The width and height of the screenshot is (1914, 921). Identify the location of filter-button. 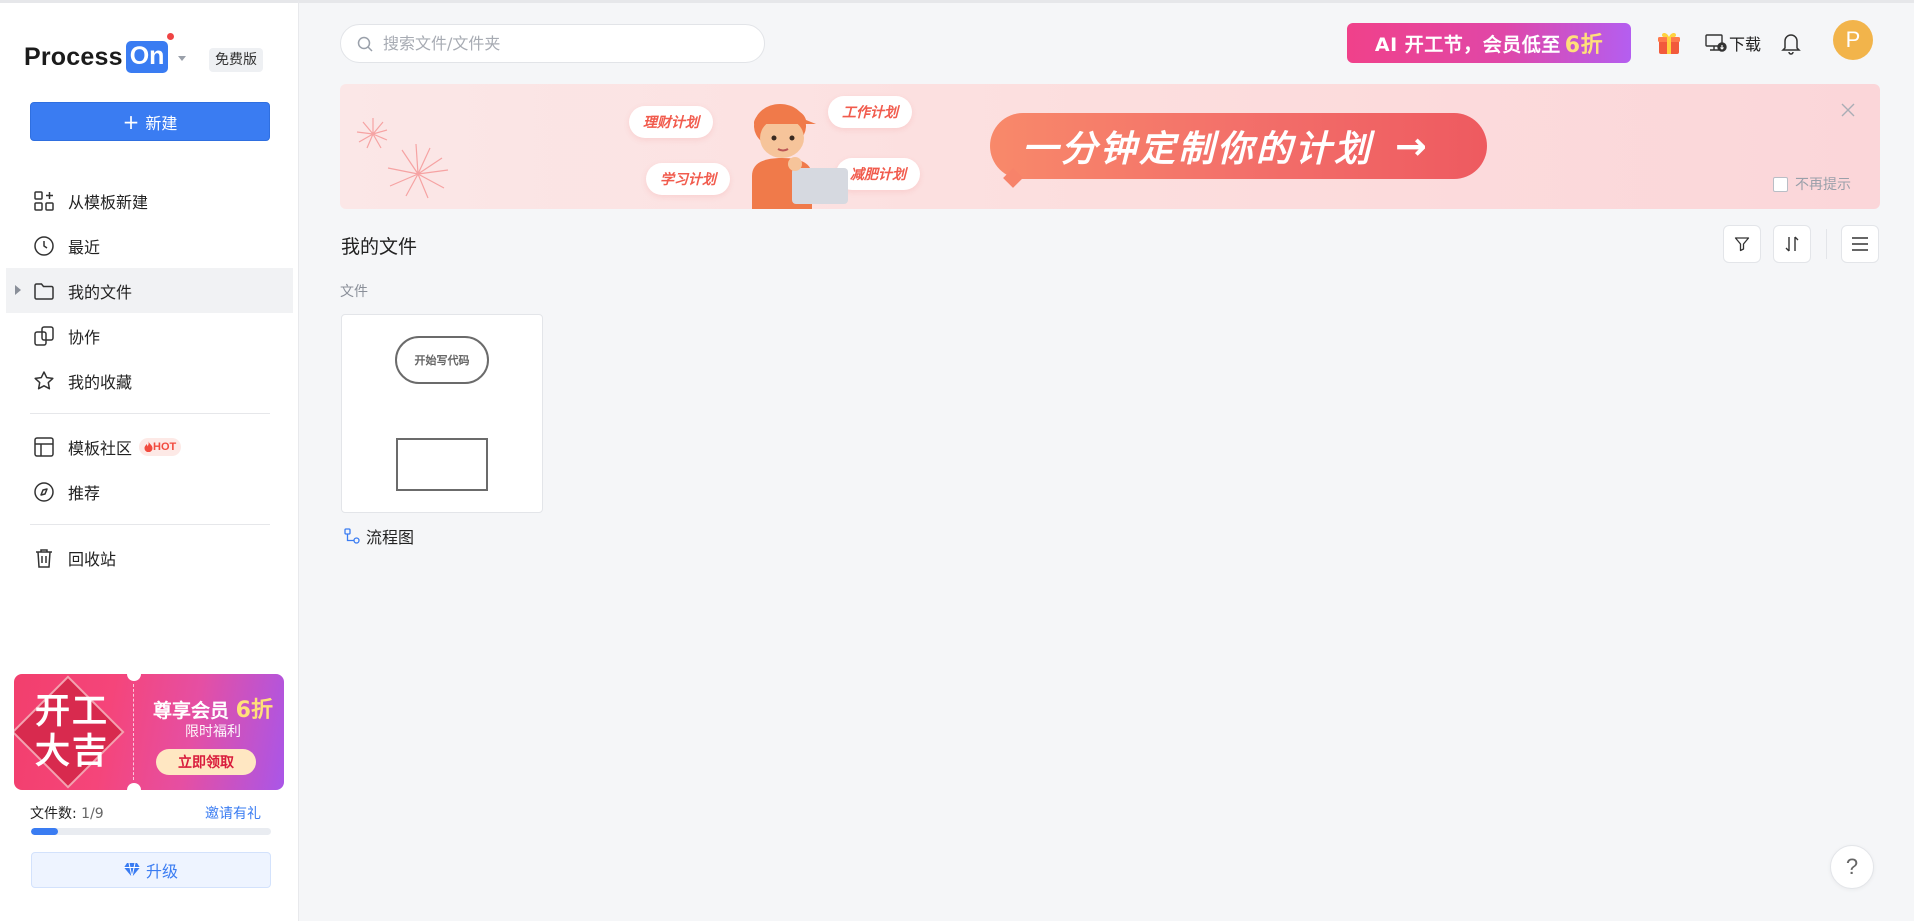
(1742, 244).